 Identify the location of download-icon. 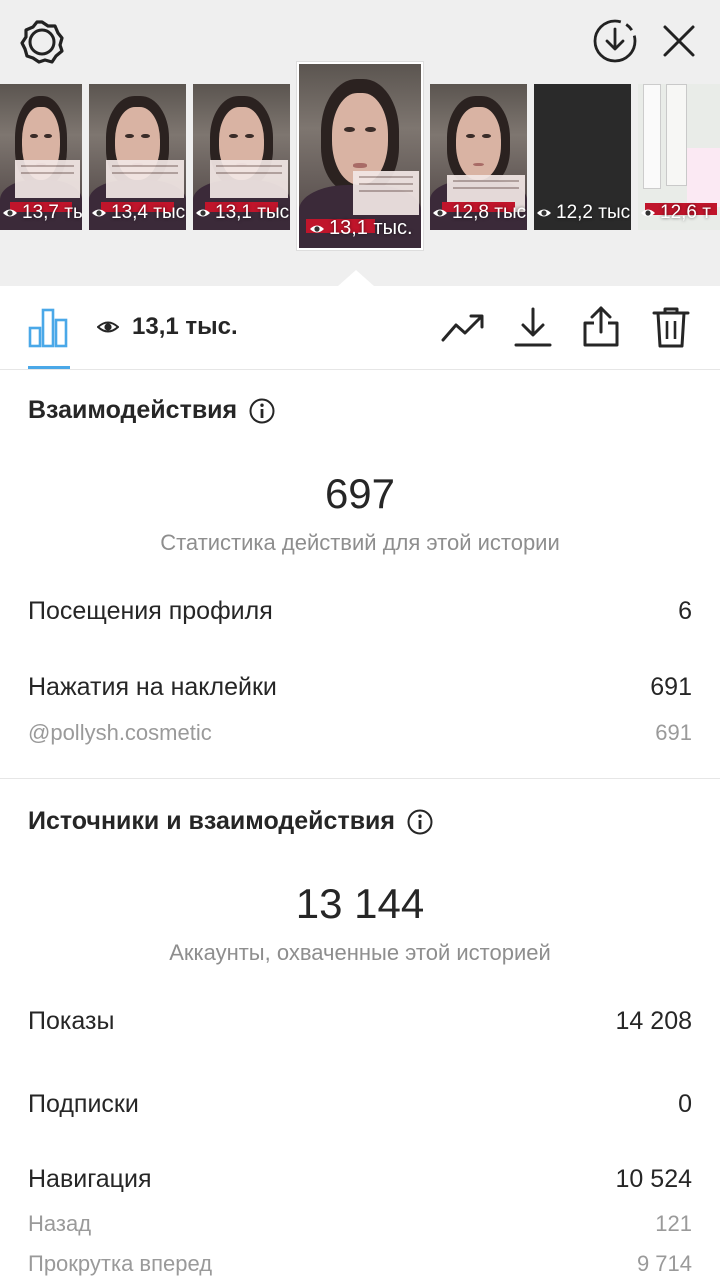
(533, 327).